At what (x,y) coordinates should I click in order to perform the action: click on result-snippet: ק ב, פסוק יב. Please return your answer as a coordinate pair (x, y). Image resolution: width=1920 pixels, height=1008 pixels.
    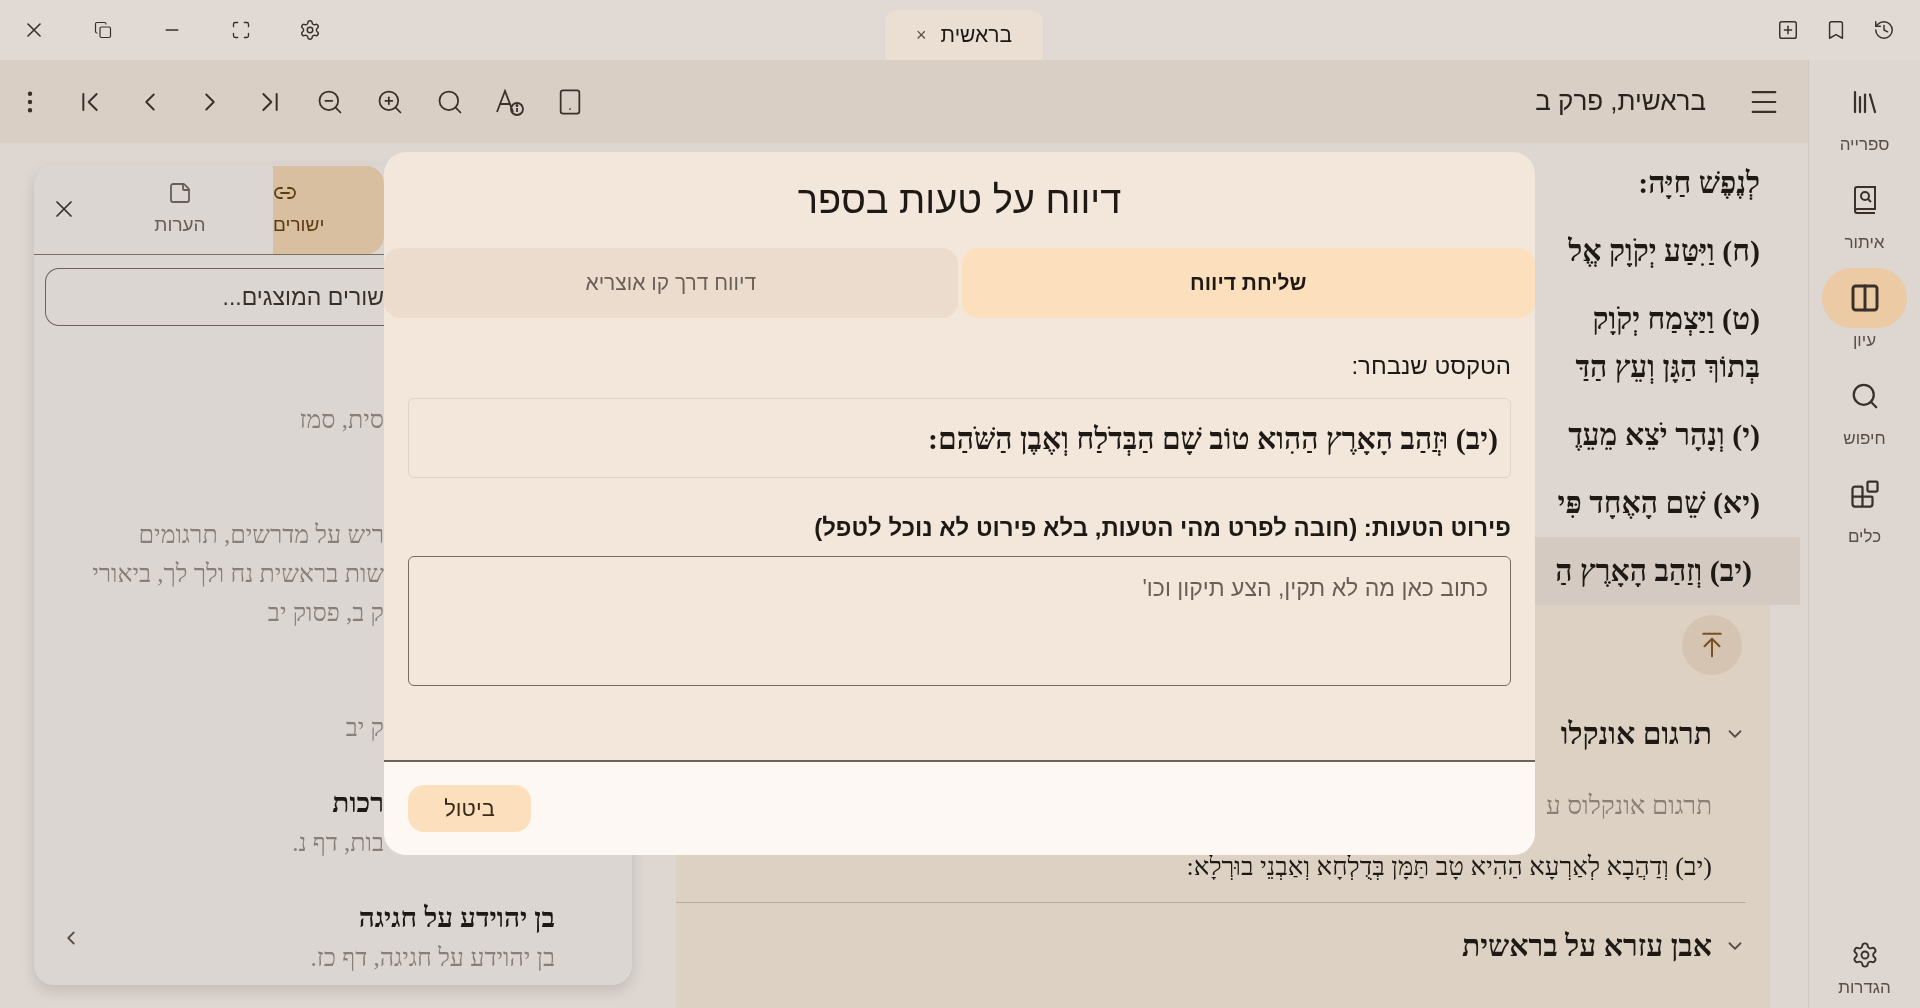
    Looking at the image, I should click on (325, 613).